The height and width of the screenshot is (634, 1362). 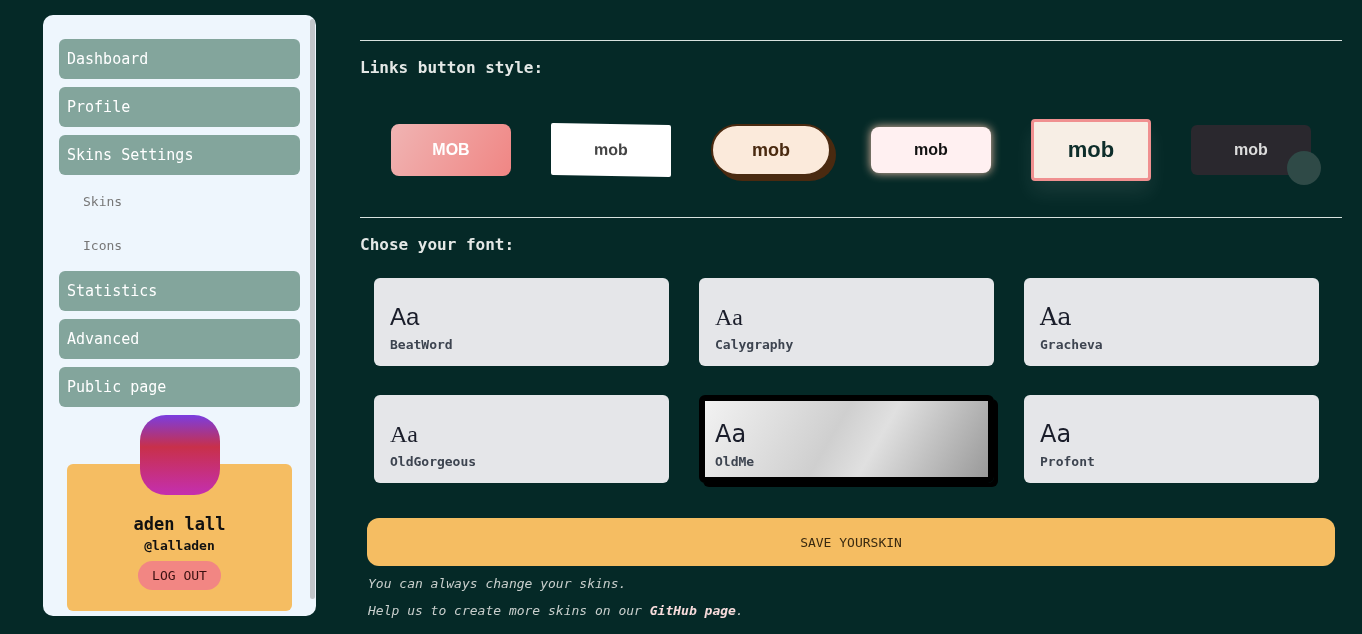 What do you see at coordinates (846, 322) in the screenshot?
I see `font-card: Aa Calygraphy` at bounding box center [846, 322].